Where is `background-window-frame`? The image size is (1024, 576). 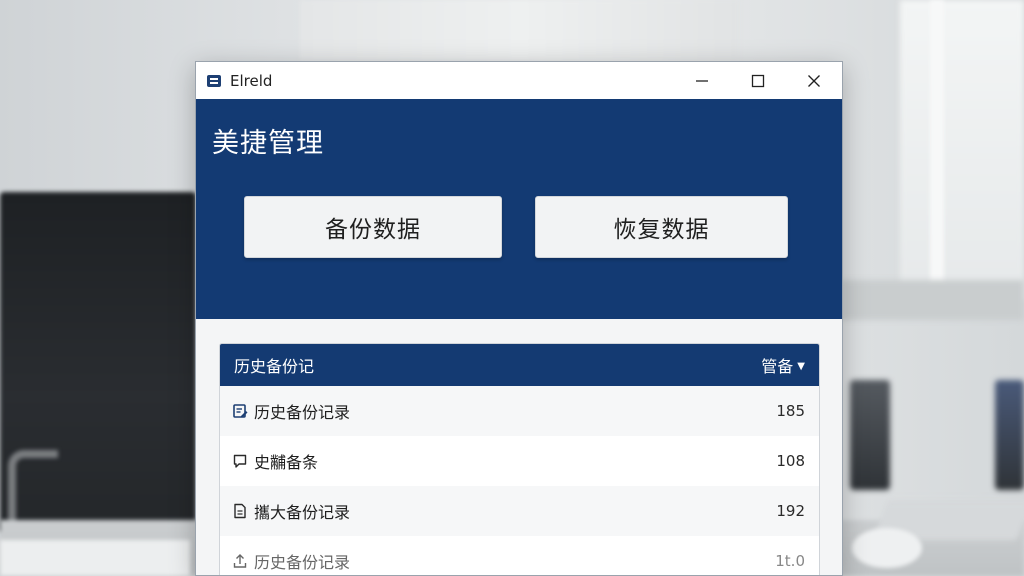
background-window-frame is located at coordinates (937, 150).